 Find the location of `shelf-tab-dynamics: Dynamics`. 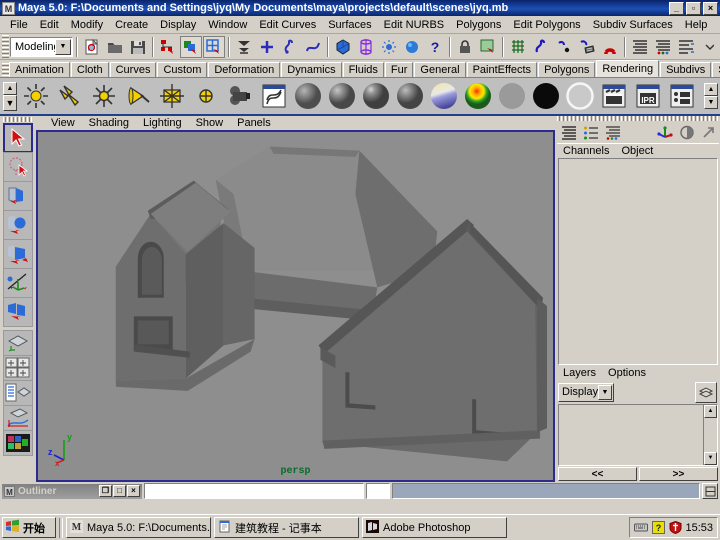

shelf-tab-dynamics: Dynamics is located at coordinates (311, 69).